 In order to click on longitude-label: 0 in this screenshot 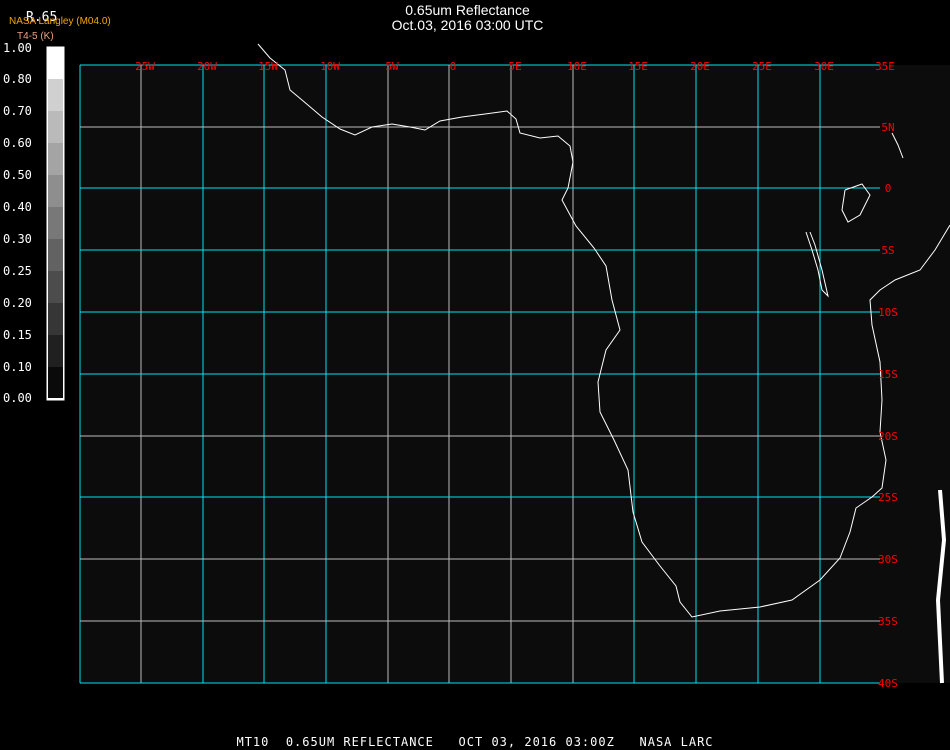, I will do `click(453, 66)`.